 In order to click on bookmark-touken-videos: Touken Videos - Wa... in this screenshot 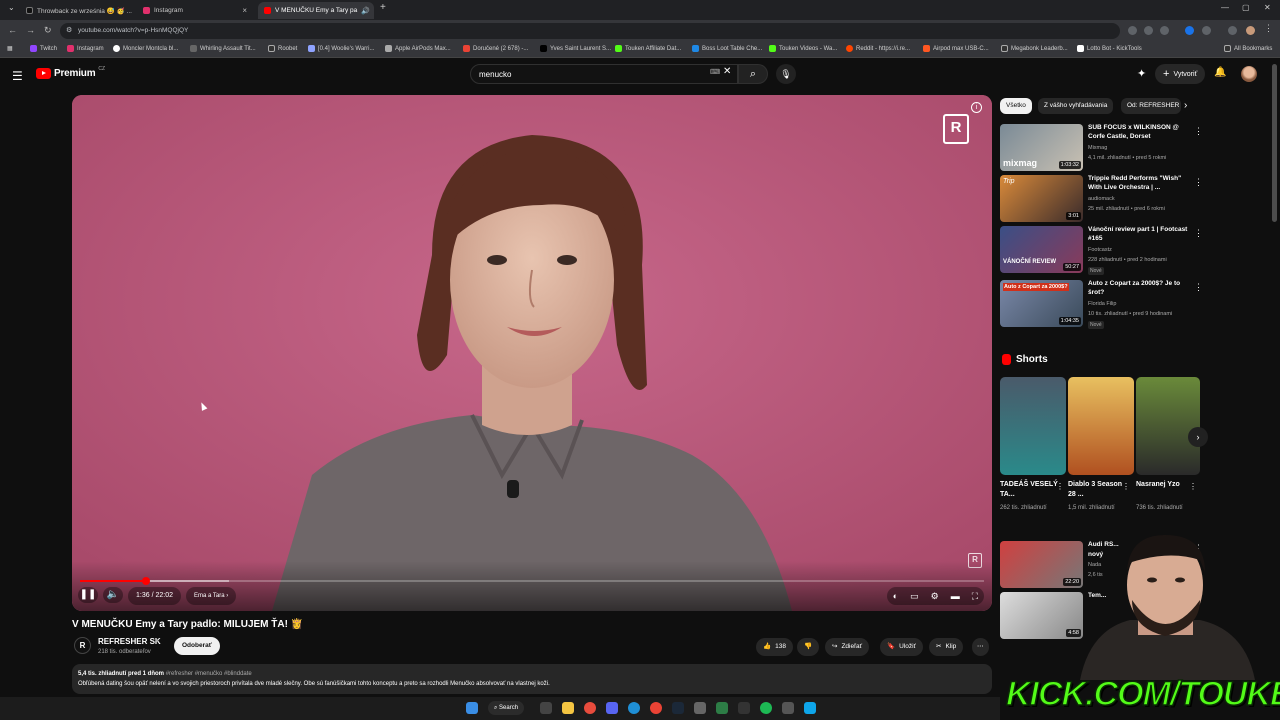, I will do `click(803, 48)`.